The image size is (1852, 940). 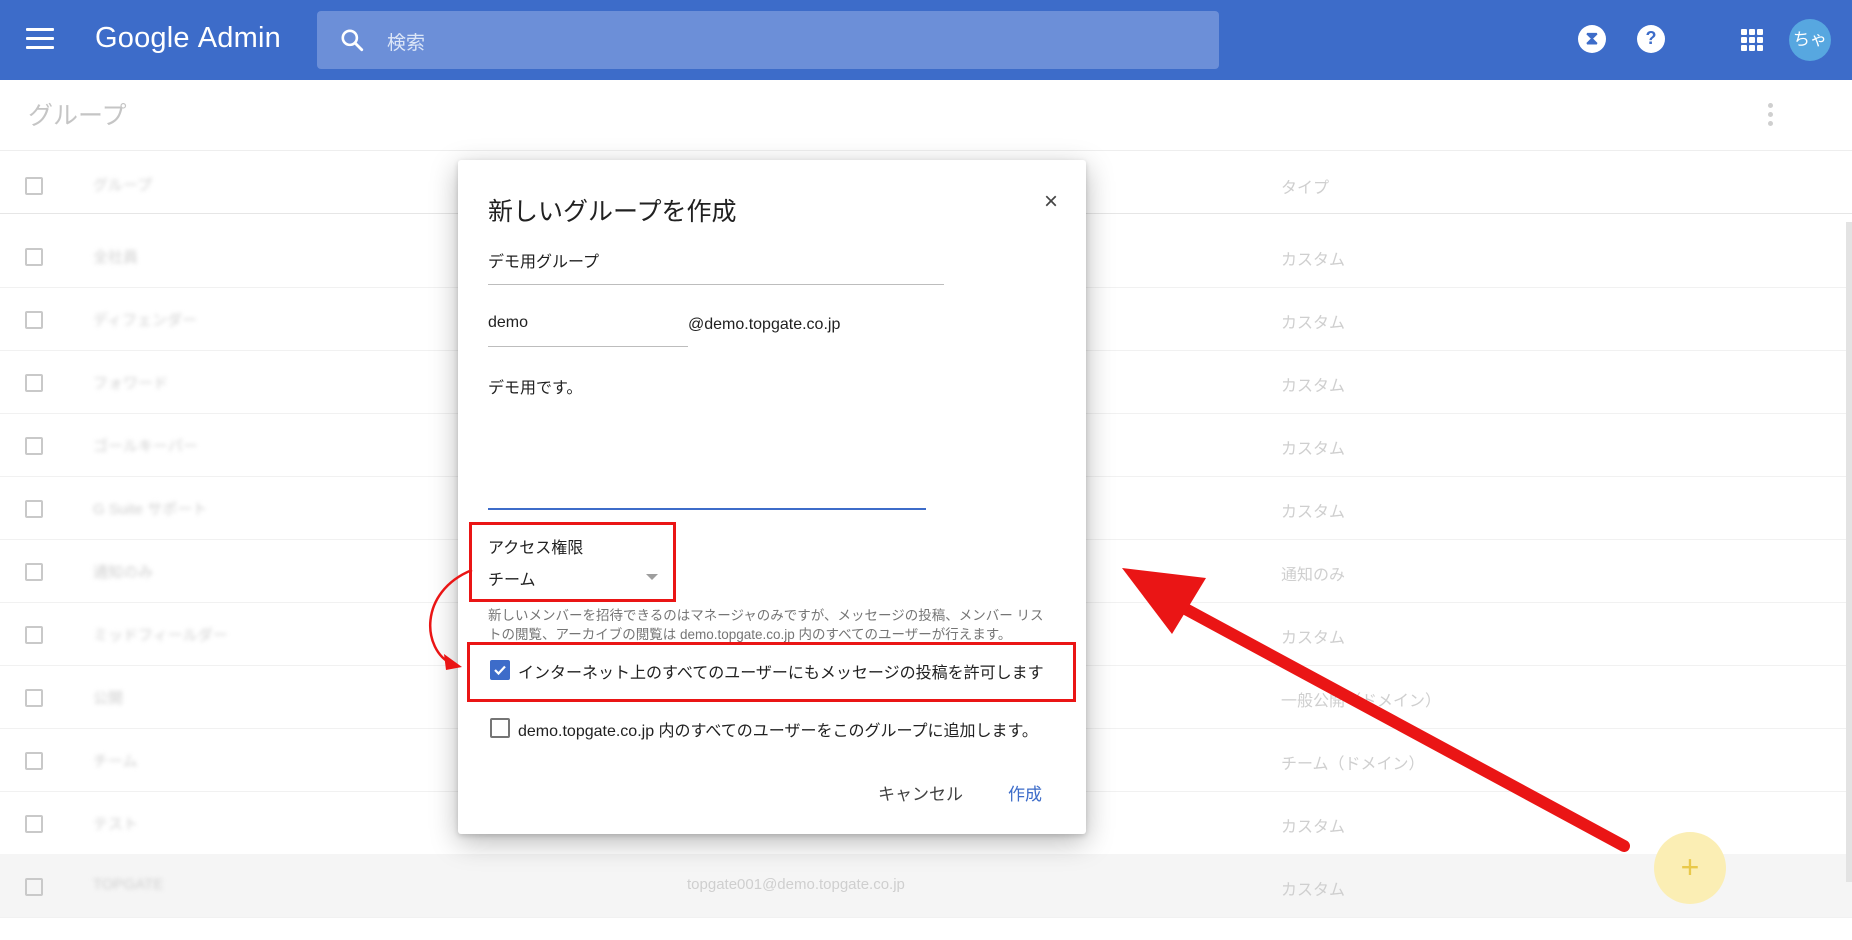 I want to click on email-domain-suffix: @demo.topgate.co.jp, so click(x=764, y=324).